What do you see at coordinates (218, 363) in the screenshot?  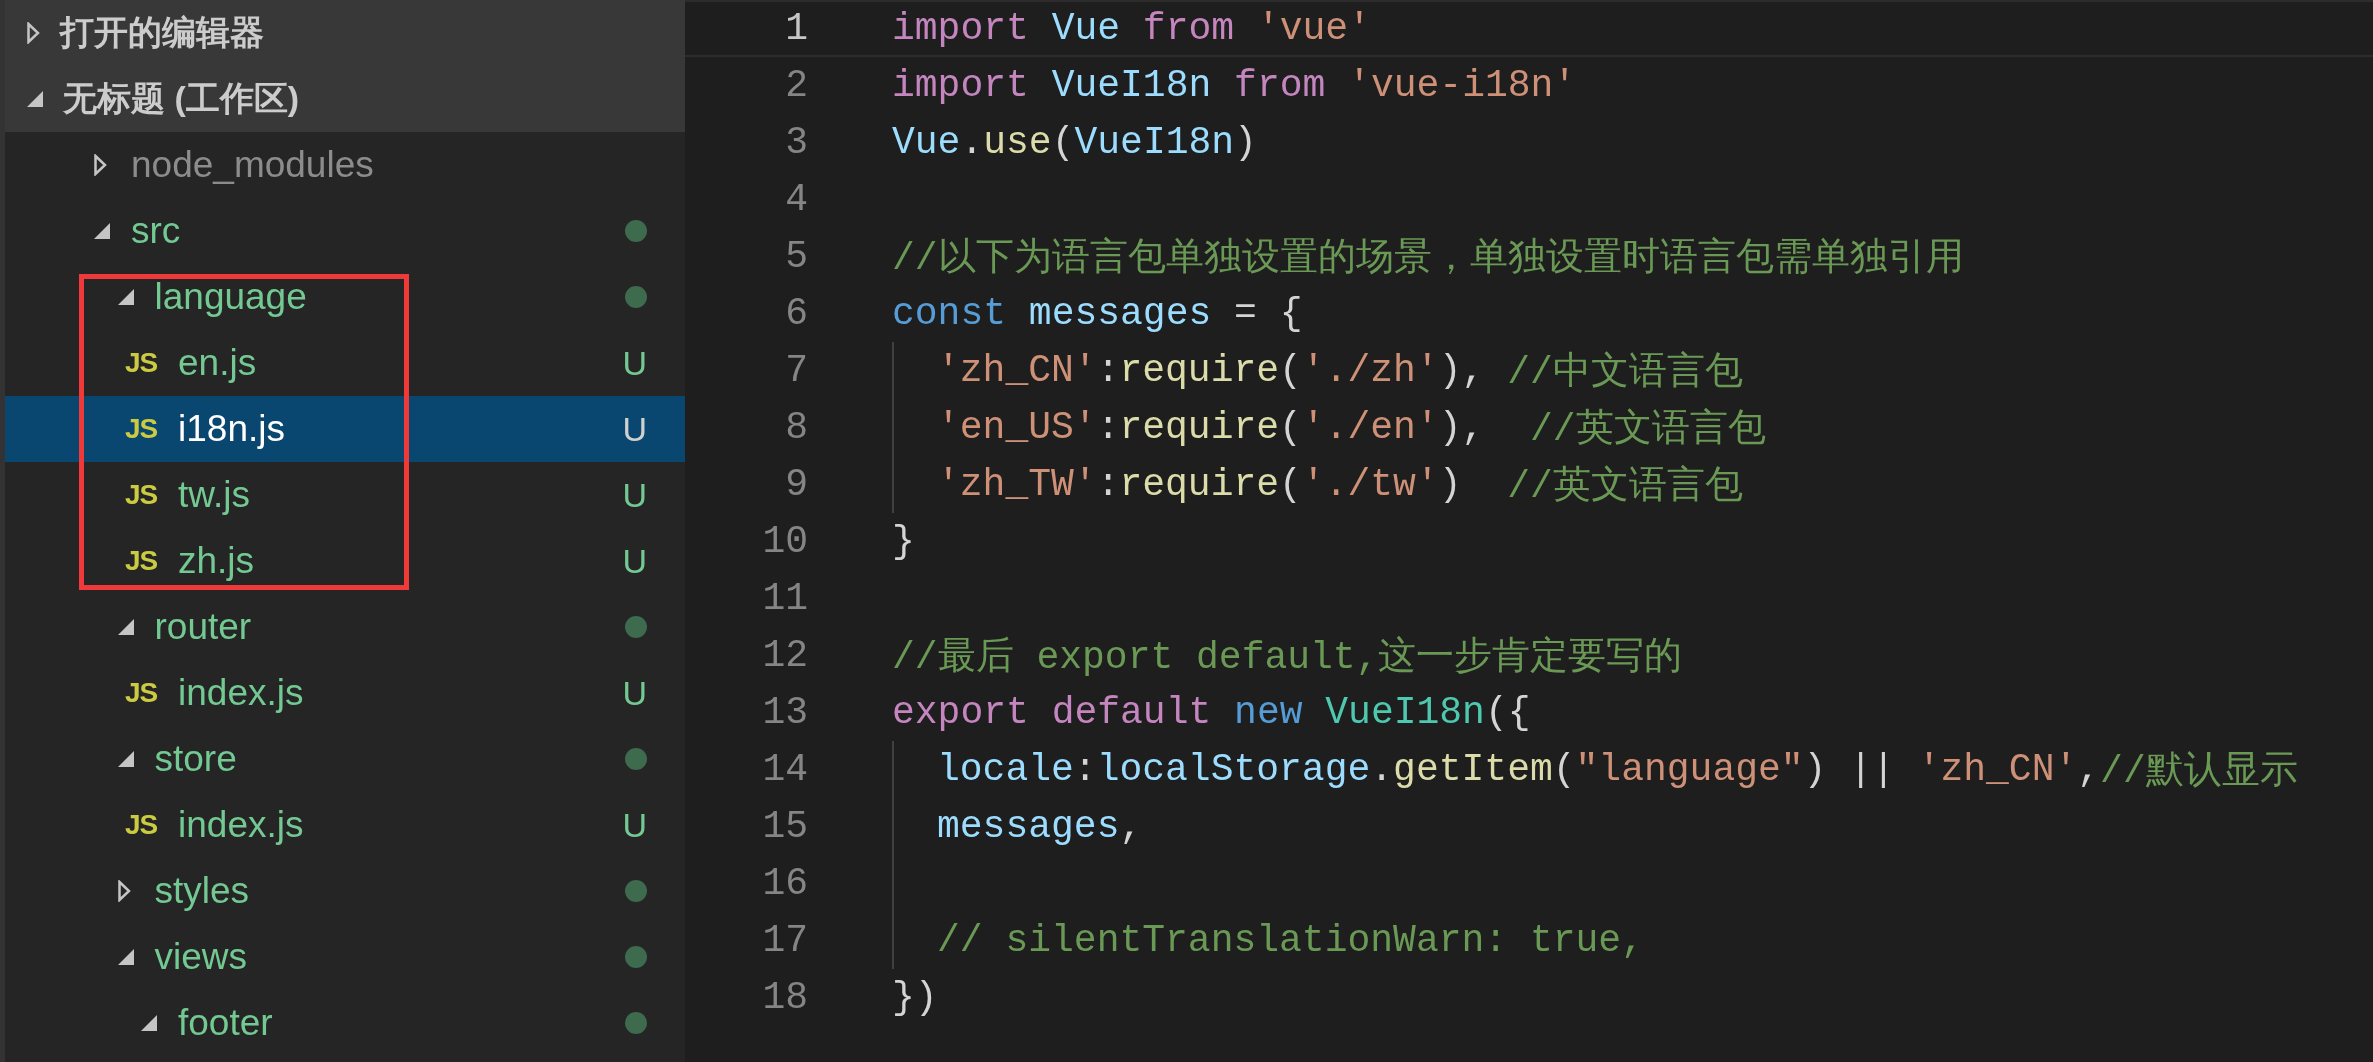 I see `file-name: en.js` at bounding box center [218, 363].